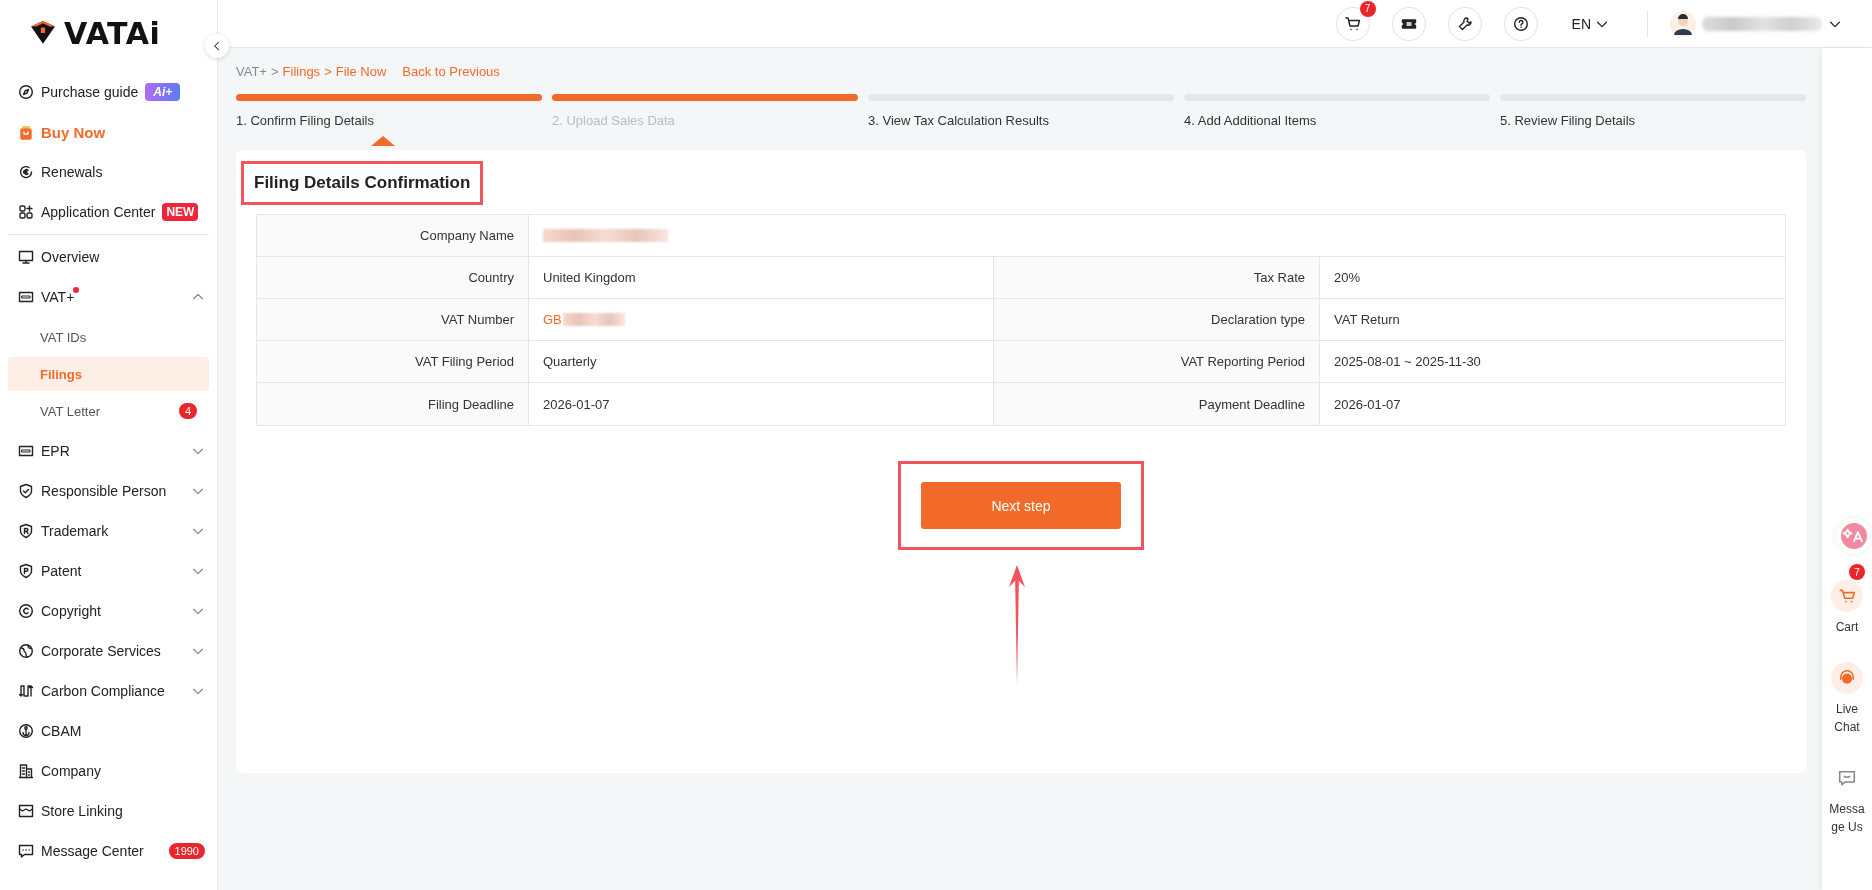 The height and width of the screenshot is (890, 1872). I want to click on logo-icon, so click(43, 33).